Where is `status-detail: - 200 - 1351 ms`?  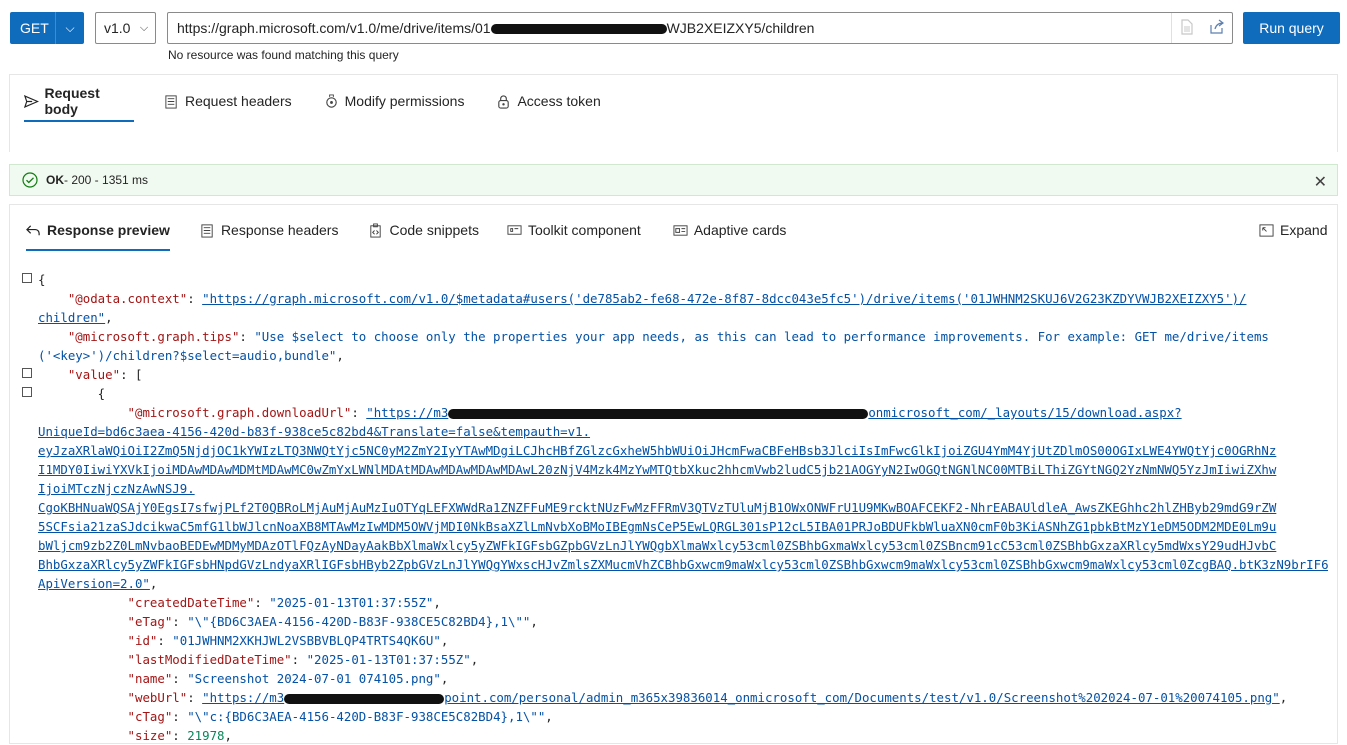 status-detail: - 200 - 1351 ms is located at coordinates (106, 180).